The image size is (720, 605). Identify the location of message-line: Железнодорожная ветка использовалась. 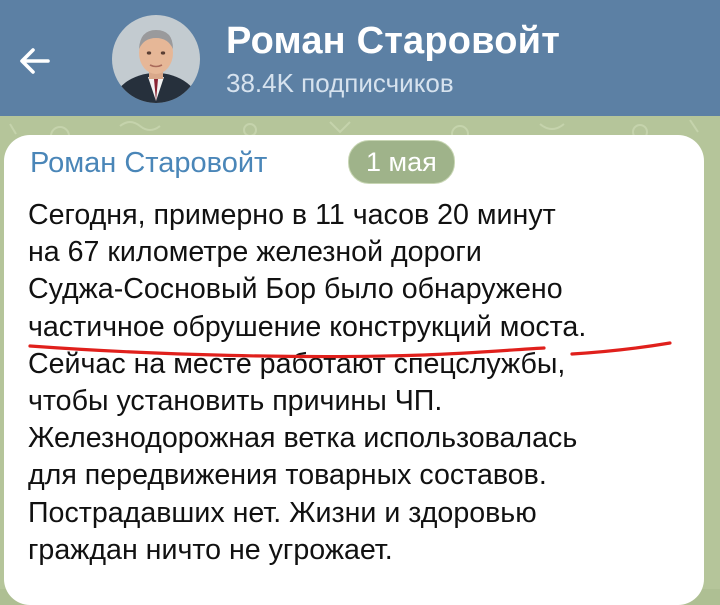
(303, 438).